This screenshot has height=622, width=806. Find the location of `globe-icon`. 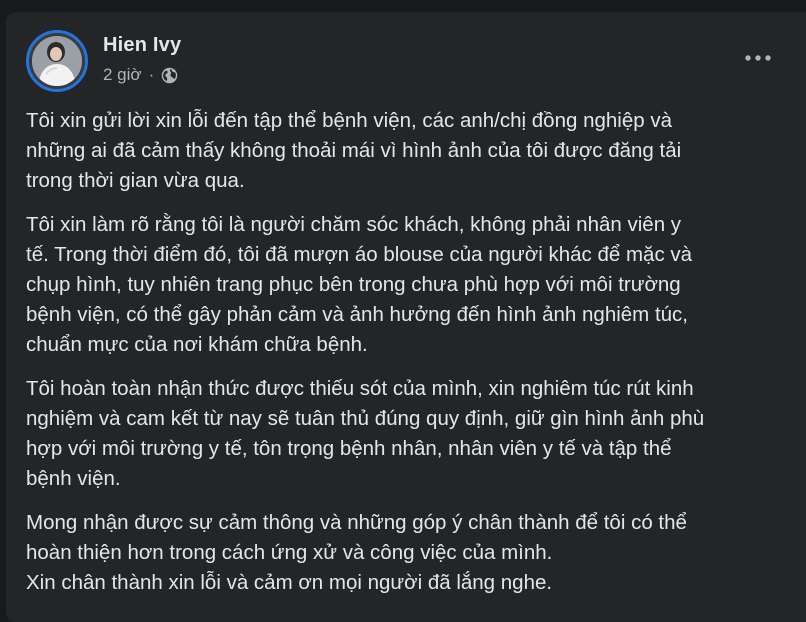

globe-icon is located at coordinates (169, 75).